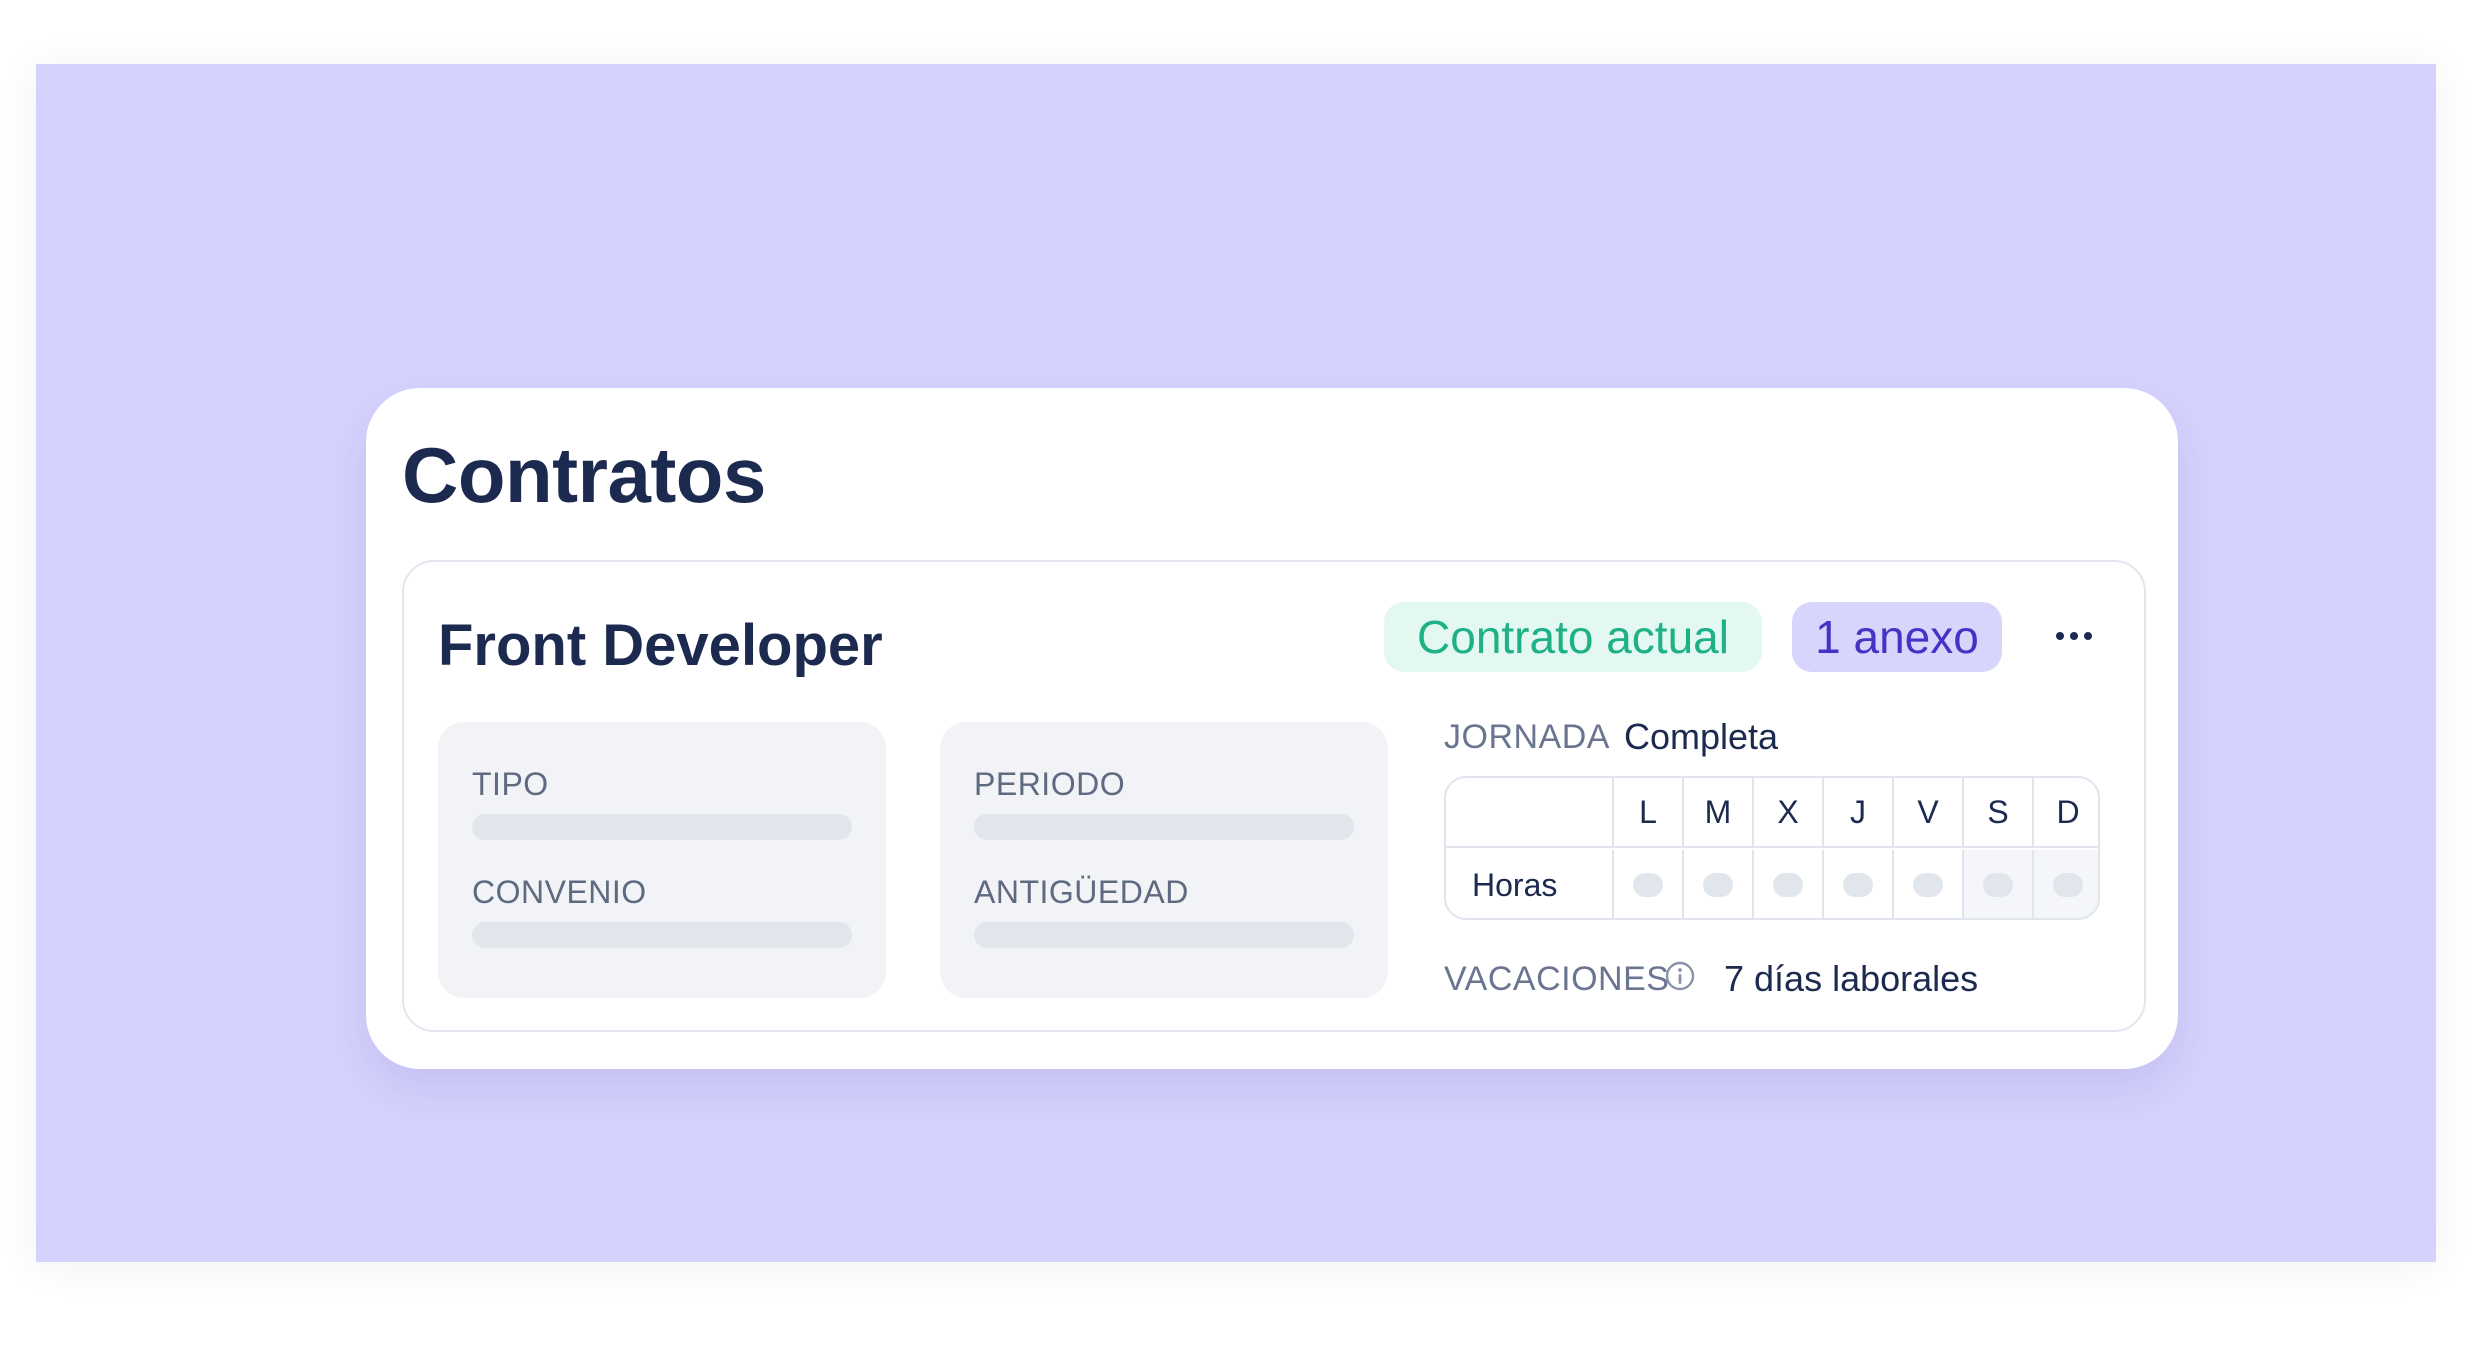 The height and width of the screenshot is (1358, 2472). What do you see at coordinates (662, 827) in the screenshot?
I see `tipo-placeholder` at bounding box center [662, 827].